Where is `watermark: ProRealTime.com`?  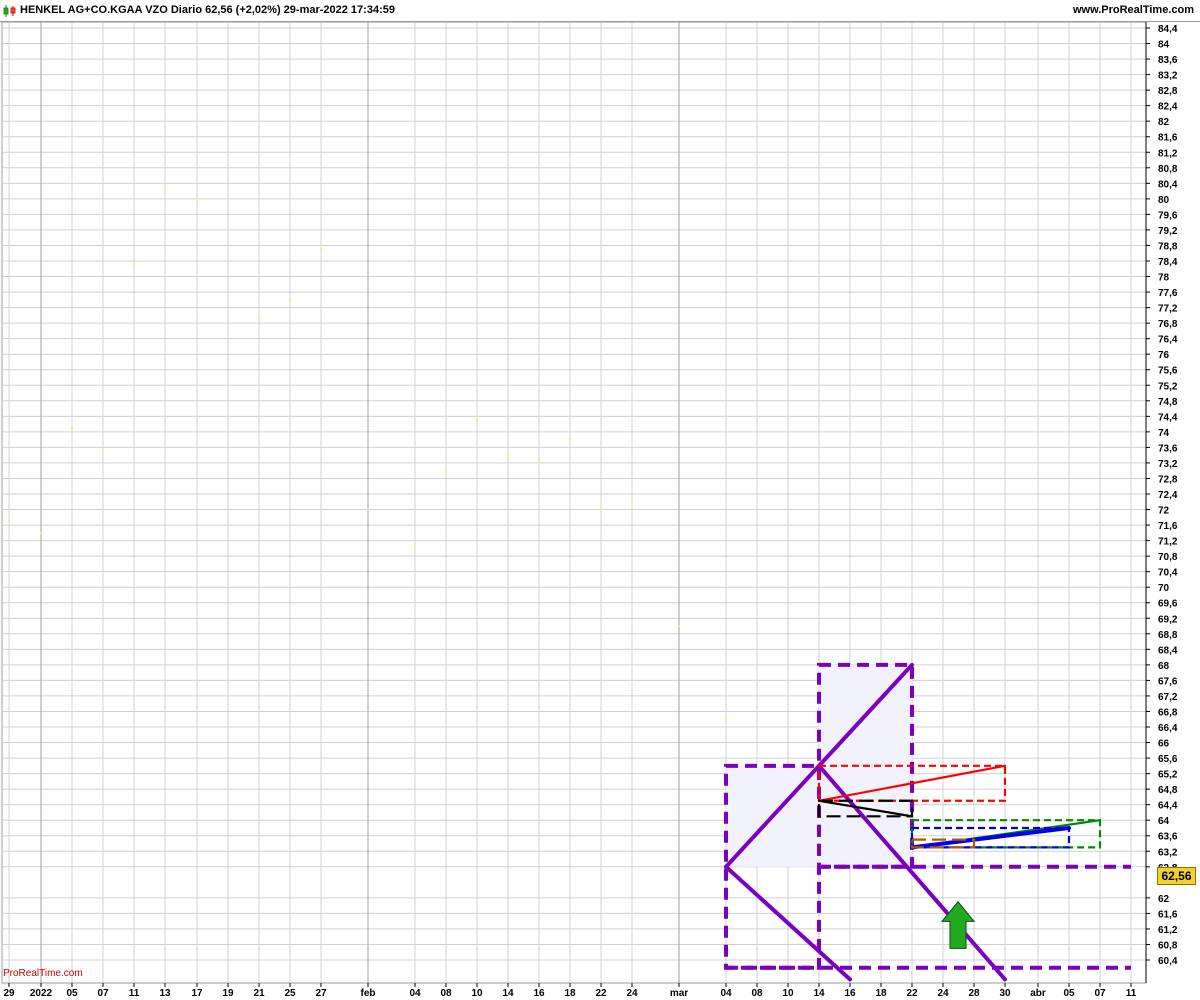 watermark: ProRealTime.com is located at coordinates (43, 973).